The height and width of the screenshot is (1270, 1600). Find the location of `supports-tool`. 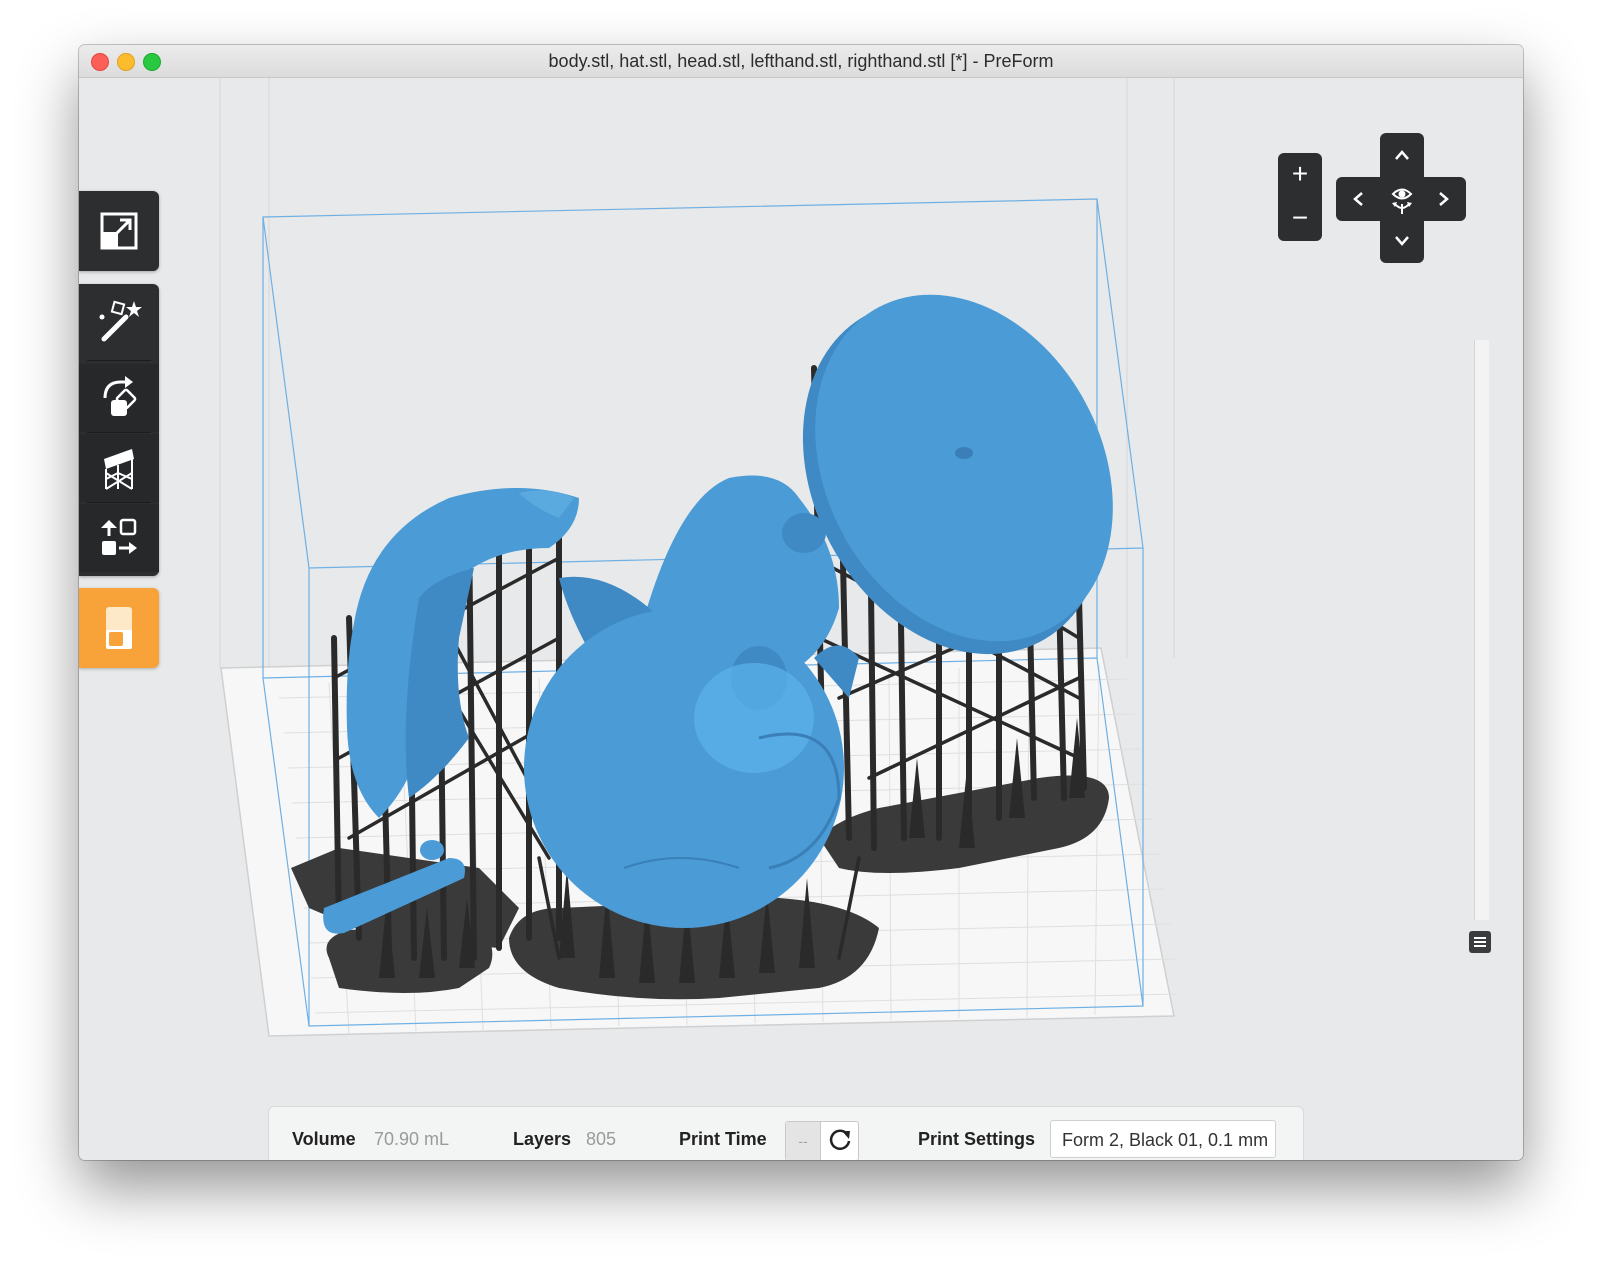

supports-tool is located at coordinates (119, 468).